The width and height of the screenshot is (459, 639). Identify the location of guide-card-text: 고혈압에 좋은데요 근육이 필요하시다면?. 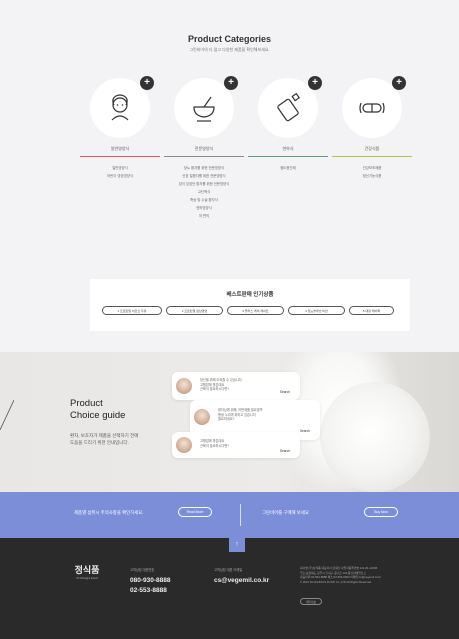
(214, 443).